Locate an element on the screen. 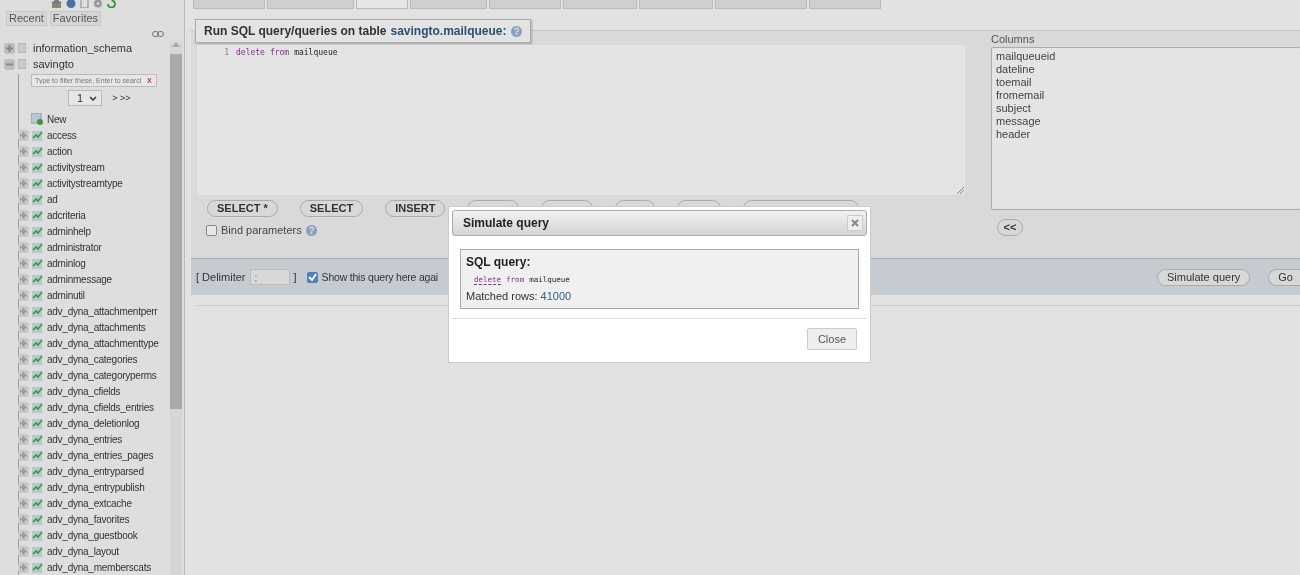  table-name: adv_dyna_categories is located at coordinates (92, 359).